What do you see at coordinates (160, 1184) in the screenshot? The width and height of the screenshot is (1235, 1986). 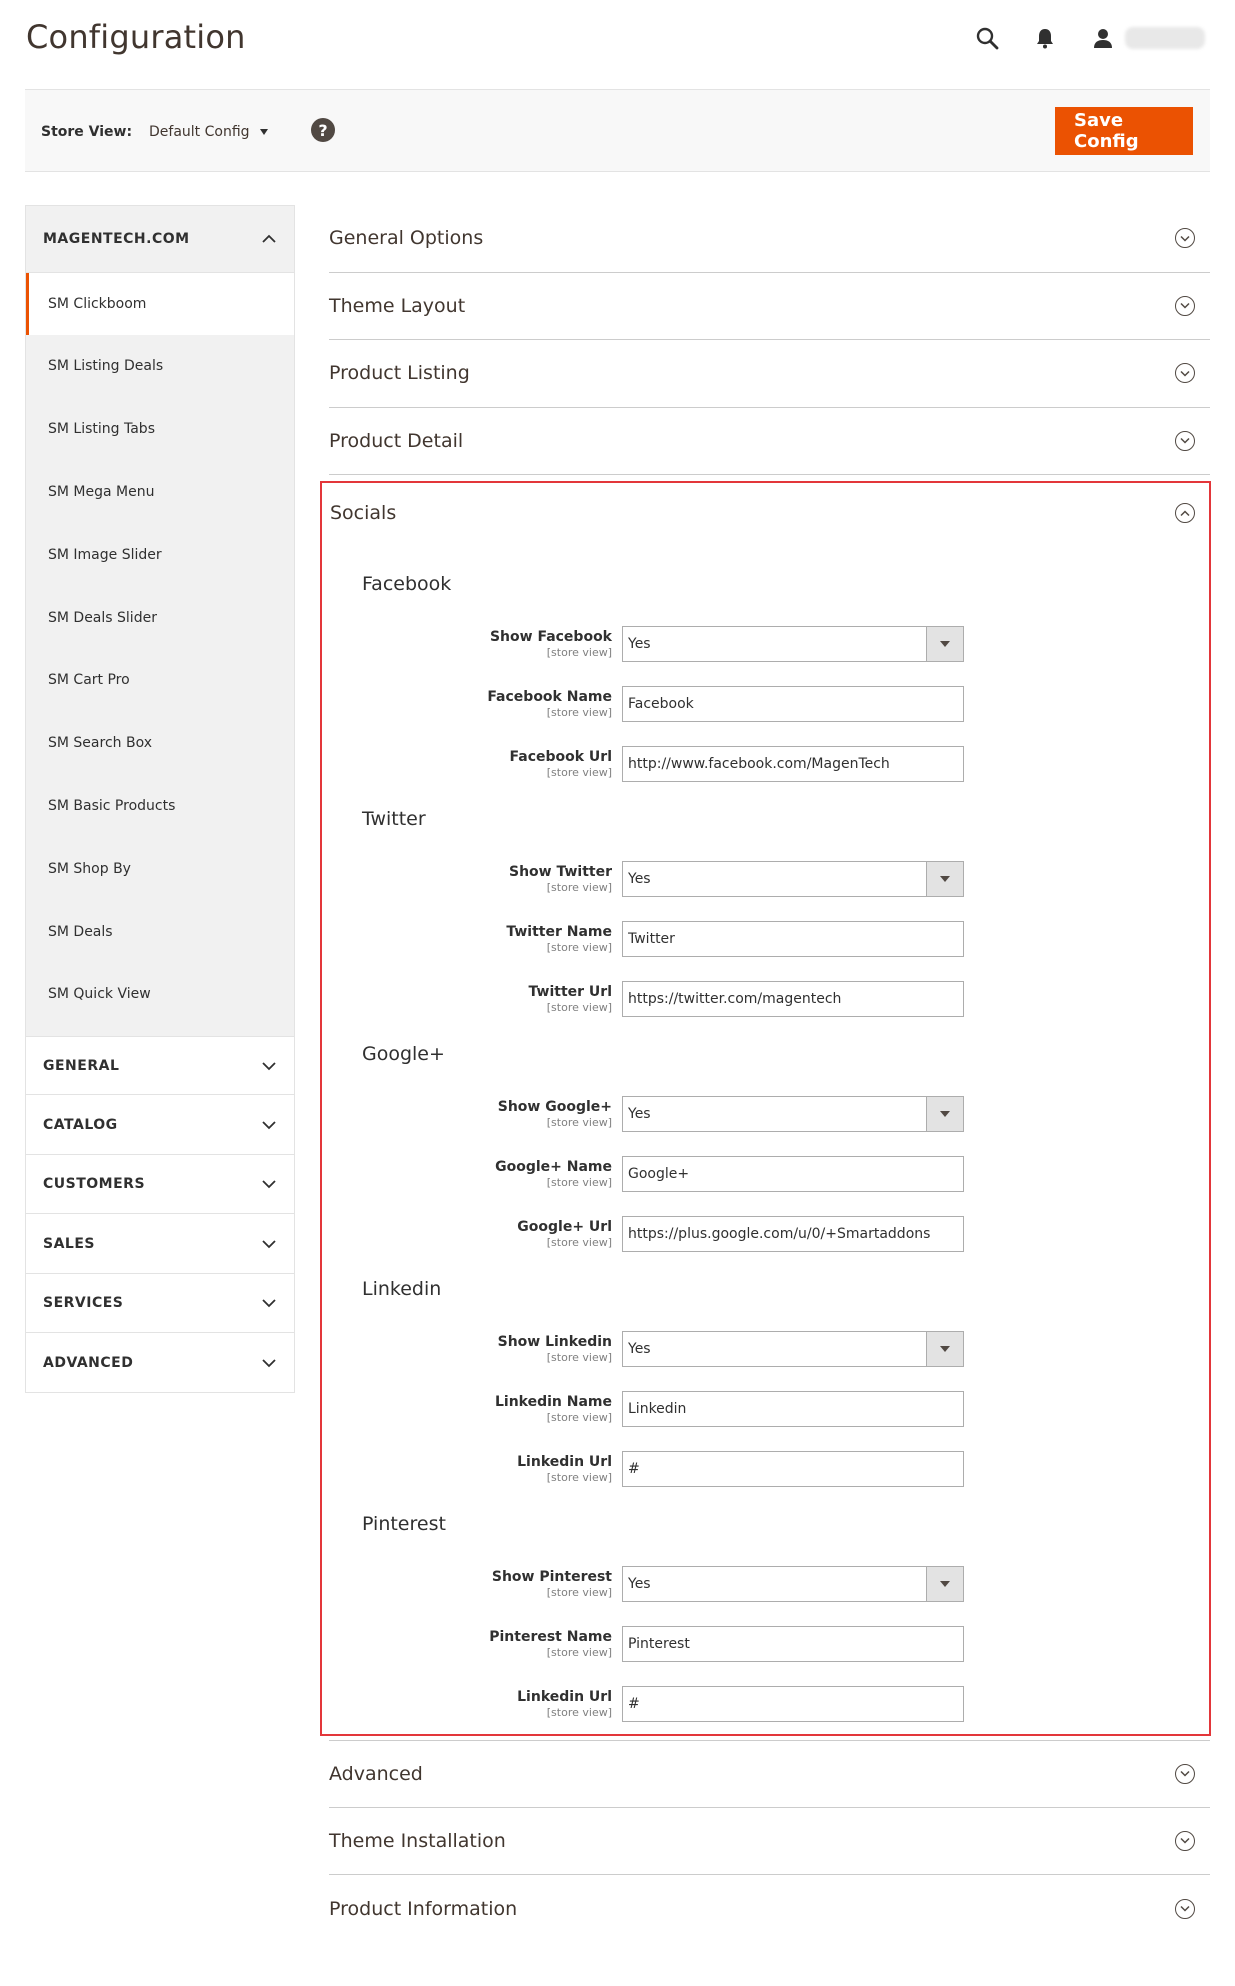 I see `sidebar-group-customers: CUSTOMERS` at bounding box center [160, 1184].